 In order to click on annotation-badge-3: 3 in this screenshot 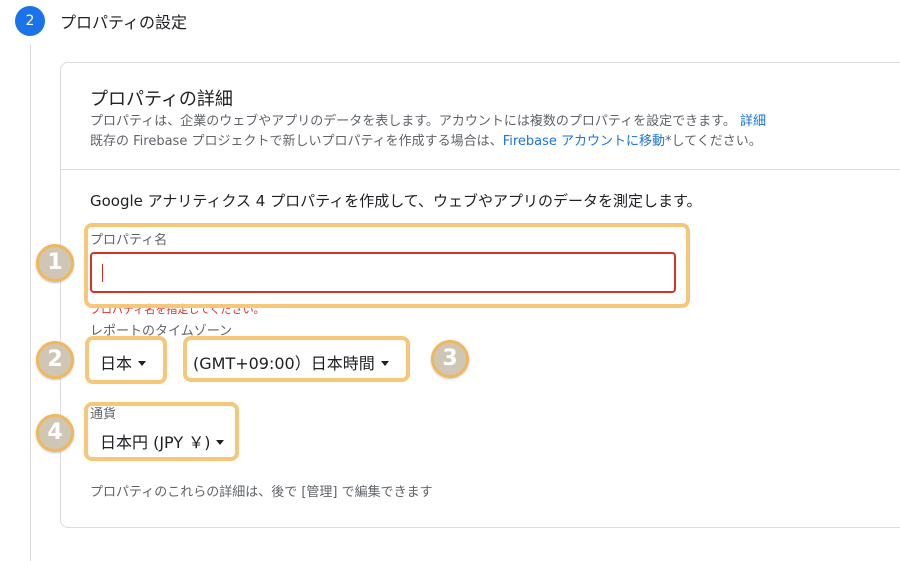, I will do `click(450, 359)`.